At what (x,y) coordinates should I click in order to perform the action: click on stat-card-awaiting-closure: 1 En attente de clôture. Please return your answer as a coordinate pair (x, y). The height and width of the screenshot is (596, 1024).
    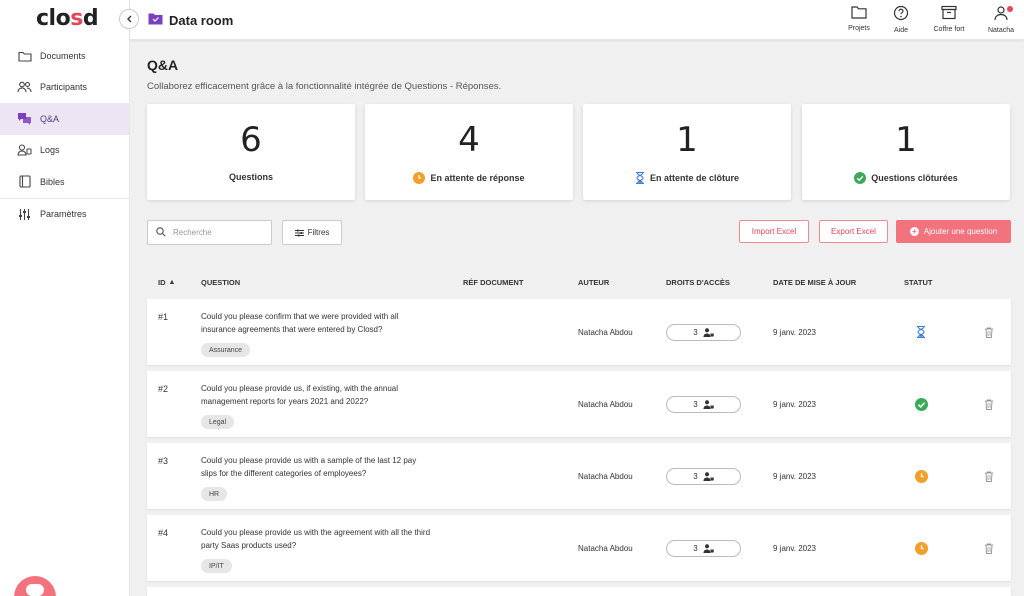
    Looking at the image, I should click on (687, 152).